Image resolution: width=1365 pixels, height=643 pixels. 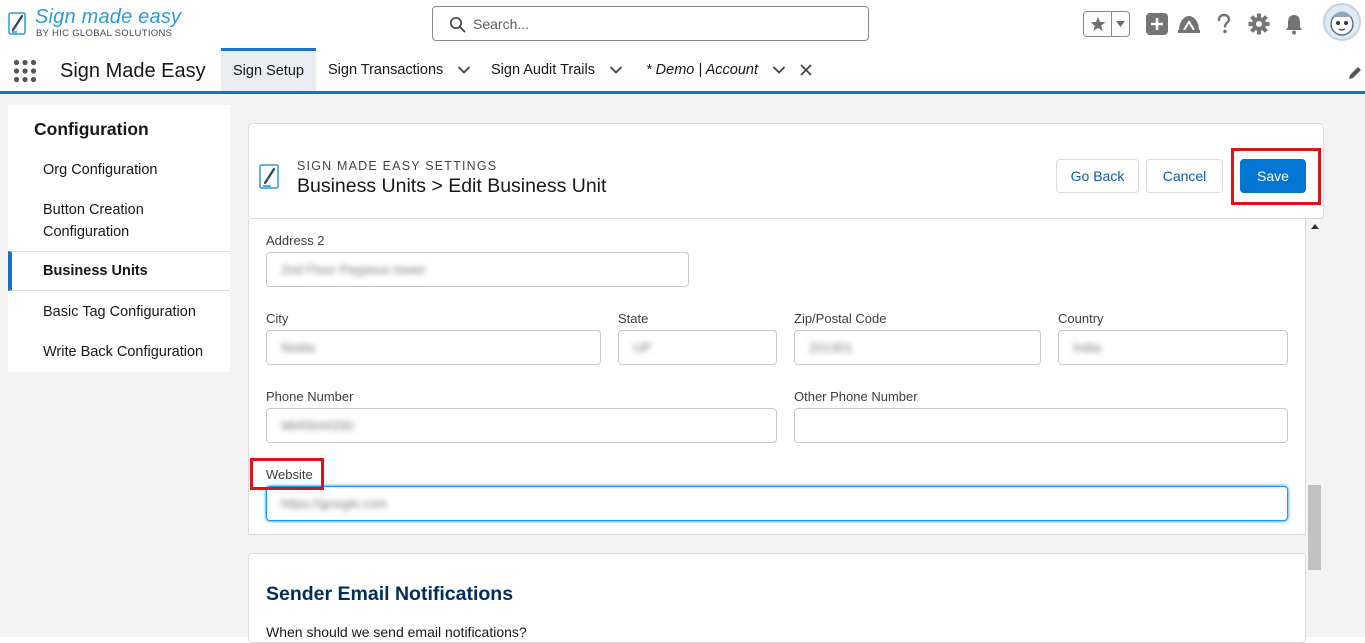 What do you see at coordinates (642, 347) in the screenshot?
I see `state-value: UP` at bounding box center [642, 347].